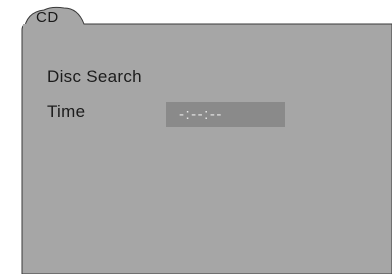 Image resolution: width=392 pixels, height=274 pixels. Describe the element at coordinates (66, 112) in the screenshot. I see `time-option-label: Time` at that location.